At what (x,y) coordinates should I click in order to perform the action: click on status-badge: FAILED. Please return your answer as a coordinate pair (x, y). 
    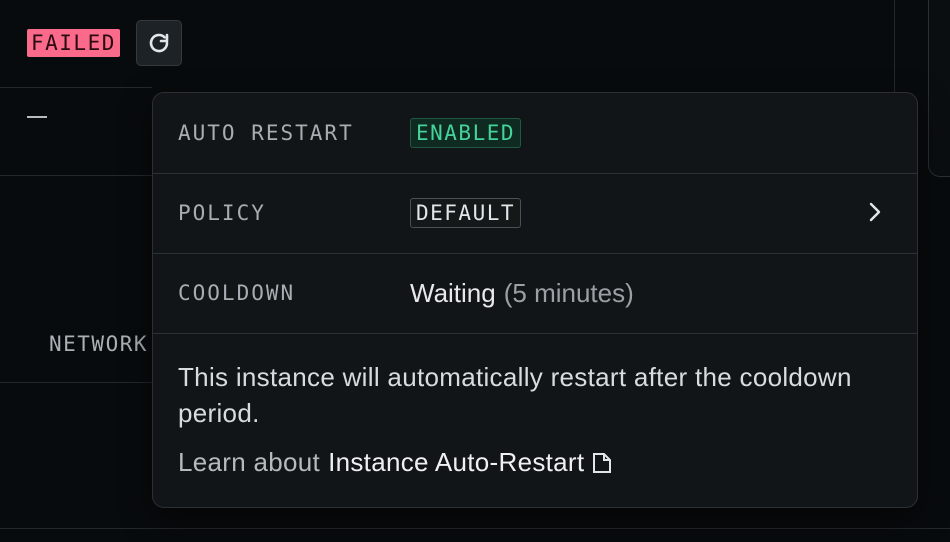
    Looking at the image, I should click on (73, 43).